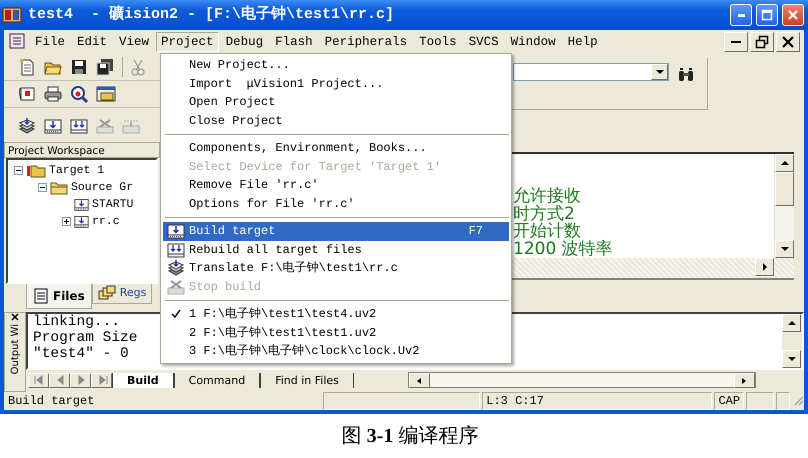 The image size is (808, 458). I want to click on save-icon, so click(79, 67).